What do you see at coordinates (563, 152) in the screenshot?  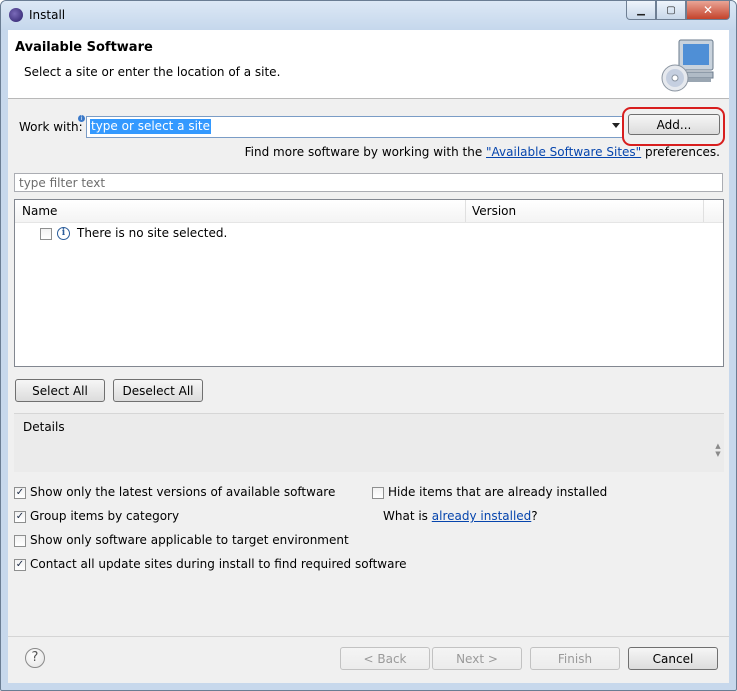 I see `available-software-sites-link: "Available Software Sites"` at bounding box center [563, 152].